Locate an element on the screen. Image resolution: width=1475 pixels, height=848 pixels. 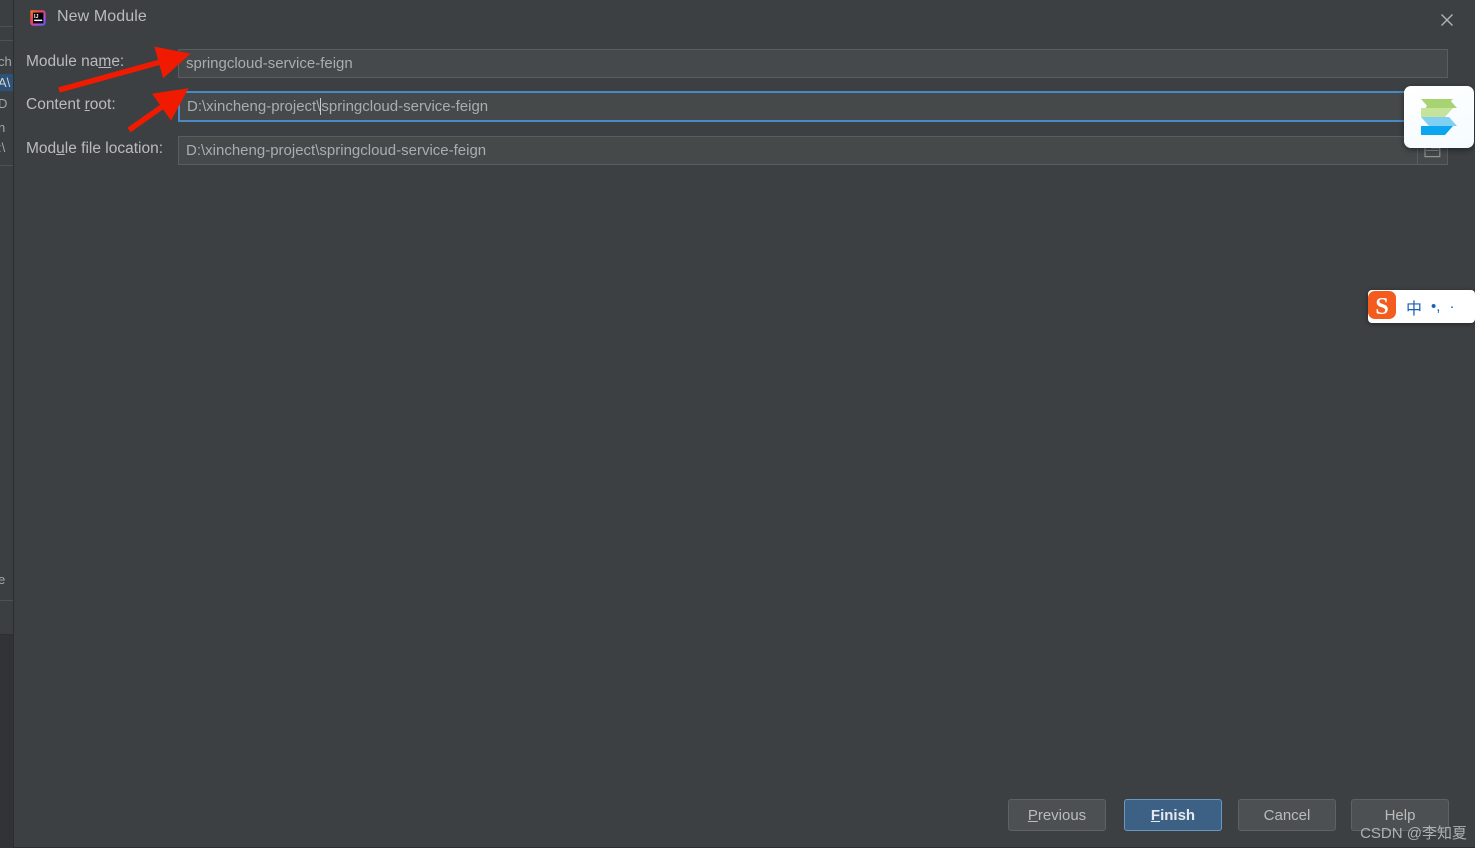
sogou-extra-icon: · is located at coordinates (1451, 306).